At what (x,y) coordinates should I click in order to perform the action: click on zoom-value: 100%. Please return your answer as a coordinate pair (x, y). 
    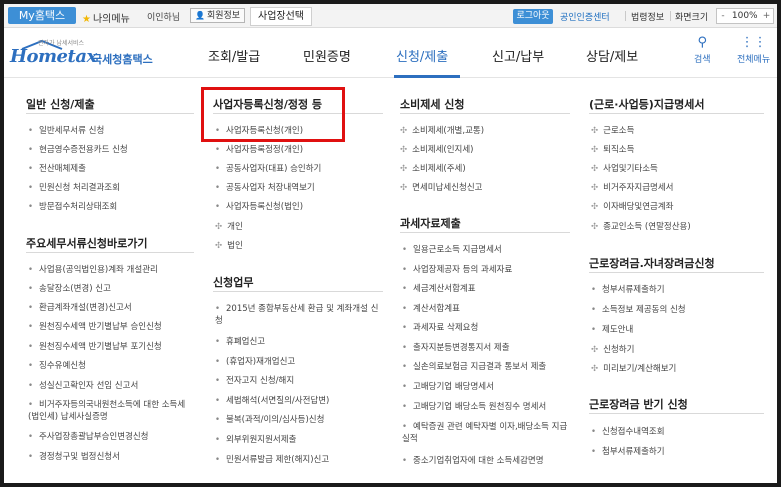
    Looking at the image, I should click on (744, 16).